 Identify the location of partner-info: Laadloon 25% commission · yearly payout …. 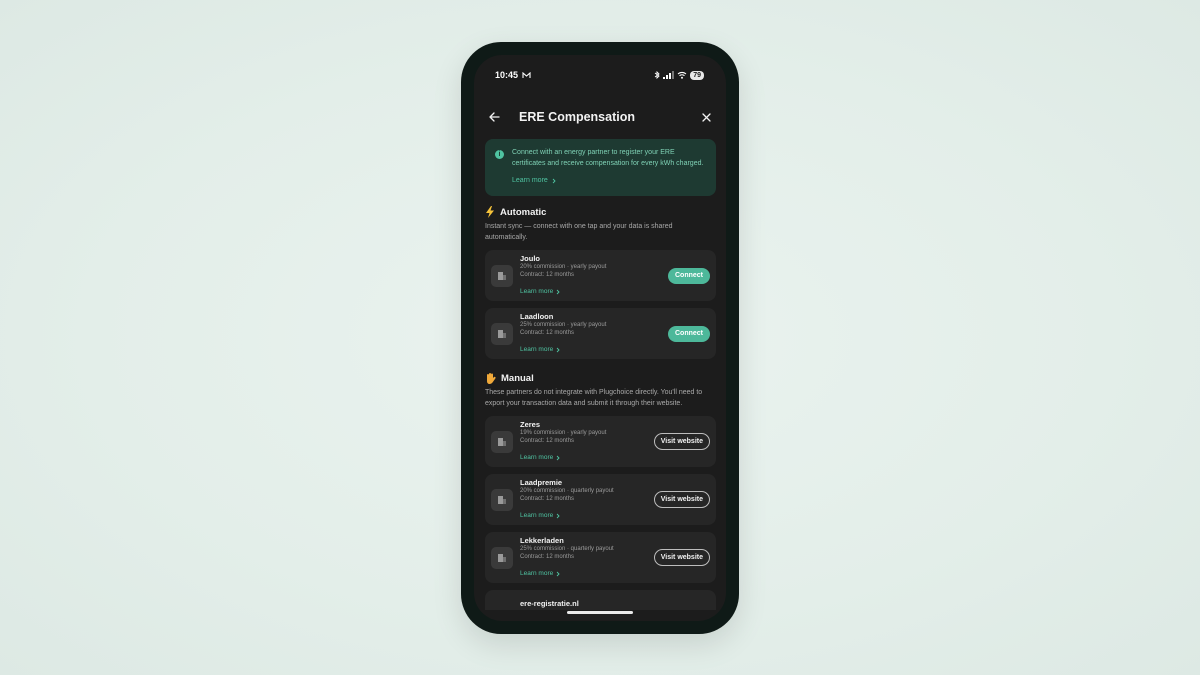
(594, 334).